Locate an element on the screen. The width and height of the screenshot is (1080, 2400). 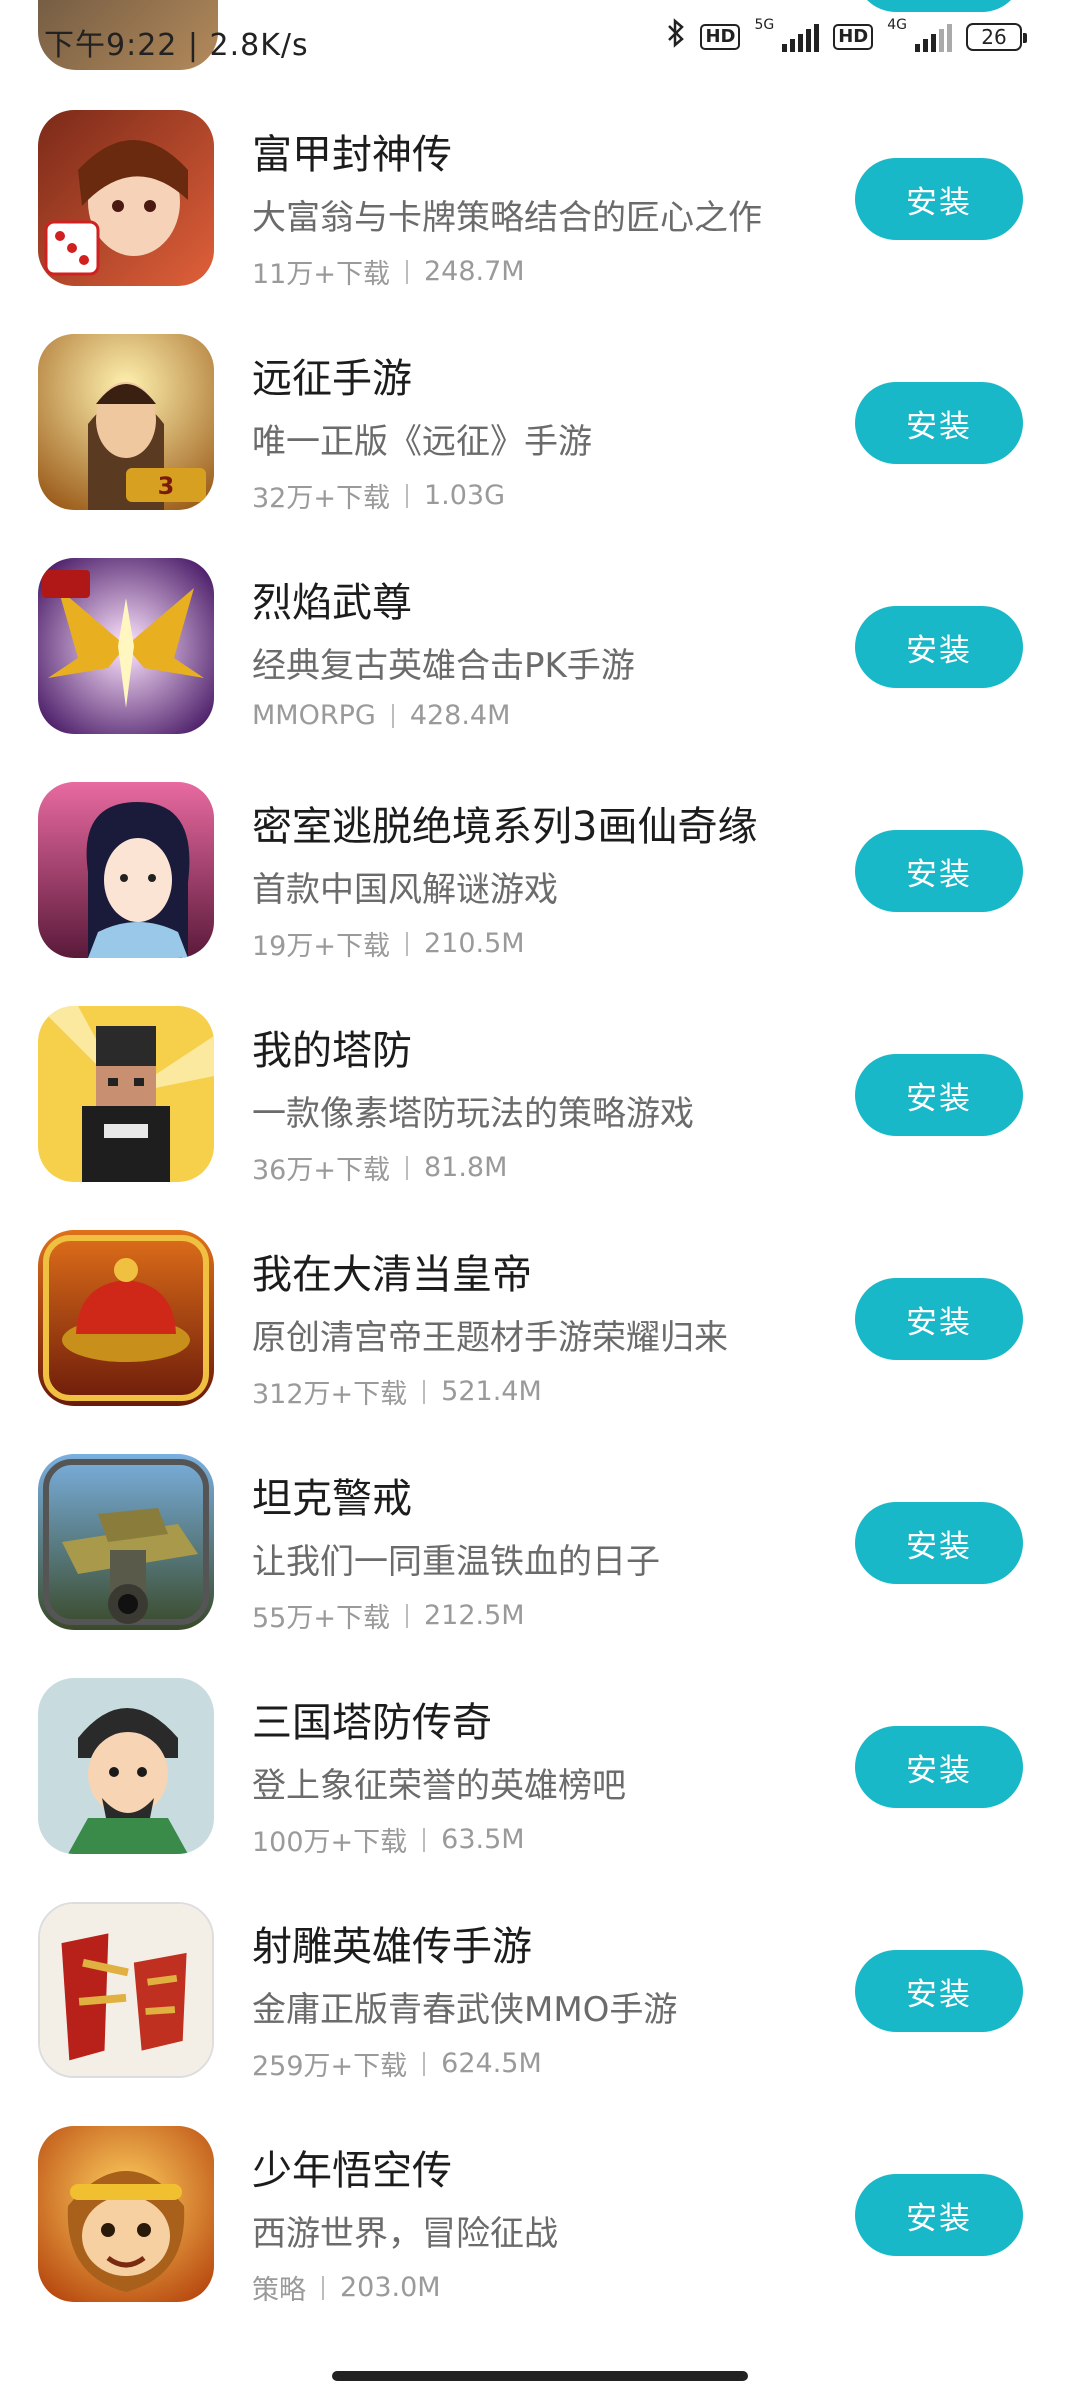
list-item: 我的塔防 一款像素塔防玩法的策略游戏 36万+下载 81.8M 安装 is located at coordinates (540, 1088).